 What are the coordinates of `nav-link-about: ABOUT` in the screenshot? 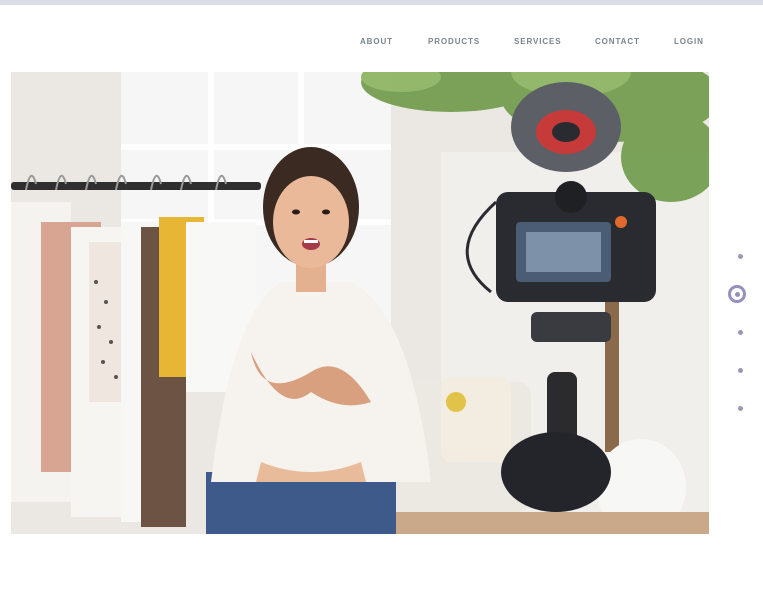 It's located at (376, 41).